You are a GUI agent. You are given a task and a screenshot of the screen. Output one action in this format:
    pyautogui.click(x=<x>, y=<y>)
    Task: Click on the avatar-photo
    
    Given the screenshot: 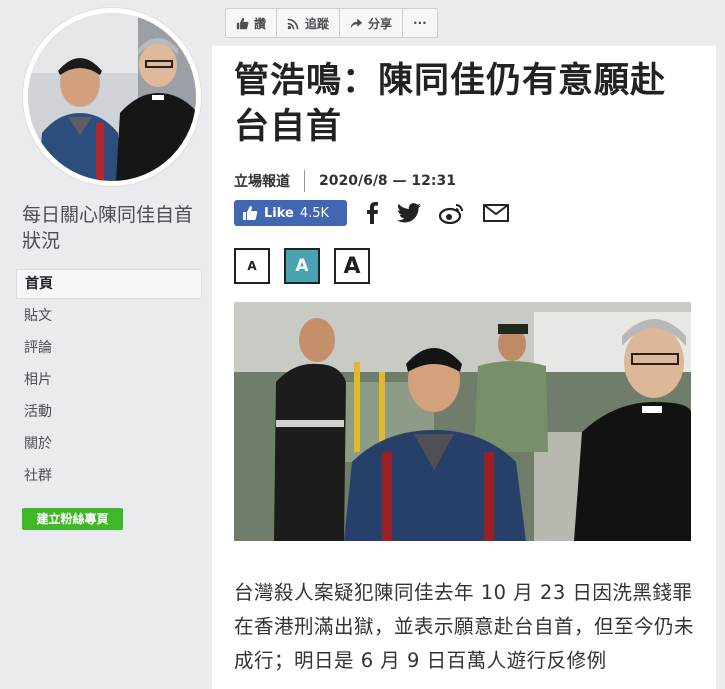 What is the action you would take?
    pyautogui.click(x=112, y=97)
    